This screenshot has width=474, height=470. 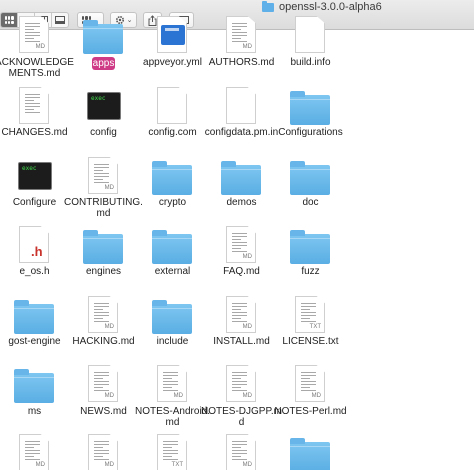 What do you see at coordinates (310, 271) in the screenshot?
I see `file-name-label: fuzz` at bounding box center [310, 271].